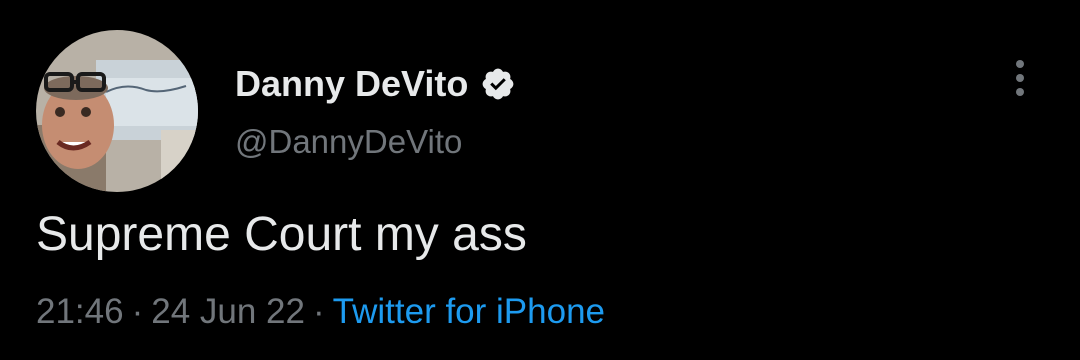 The width and height of the screenshot is (1080, 360). Describe the element at coordinates (352, 83) in the screenshot. I see `author-name-text: Danny DeVito` at that location.